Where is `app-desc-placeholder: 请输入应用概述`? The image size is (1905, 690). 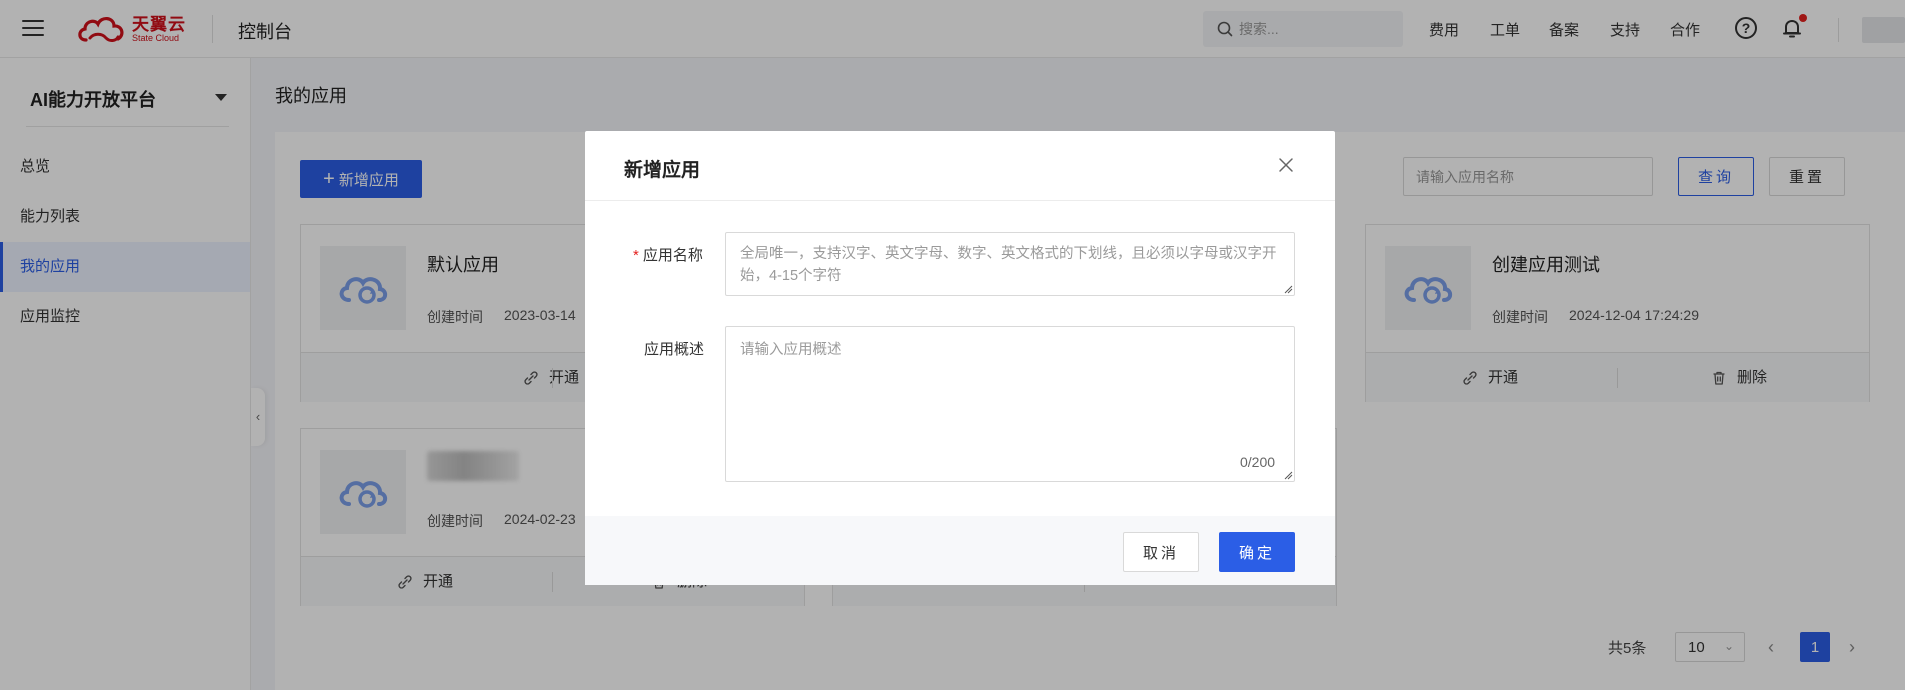 app-desc-placeholder: 请输入应用概述 is located at coordinates (791, 350).